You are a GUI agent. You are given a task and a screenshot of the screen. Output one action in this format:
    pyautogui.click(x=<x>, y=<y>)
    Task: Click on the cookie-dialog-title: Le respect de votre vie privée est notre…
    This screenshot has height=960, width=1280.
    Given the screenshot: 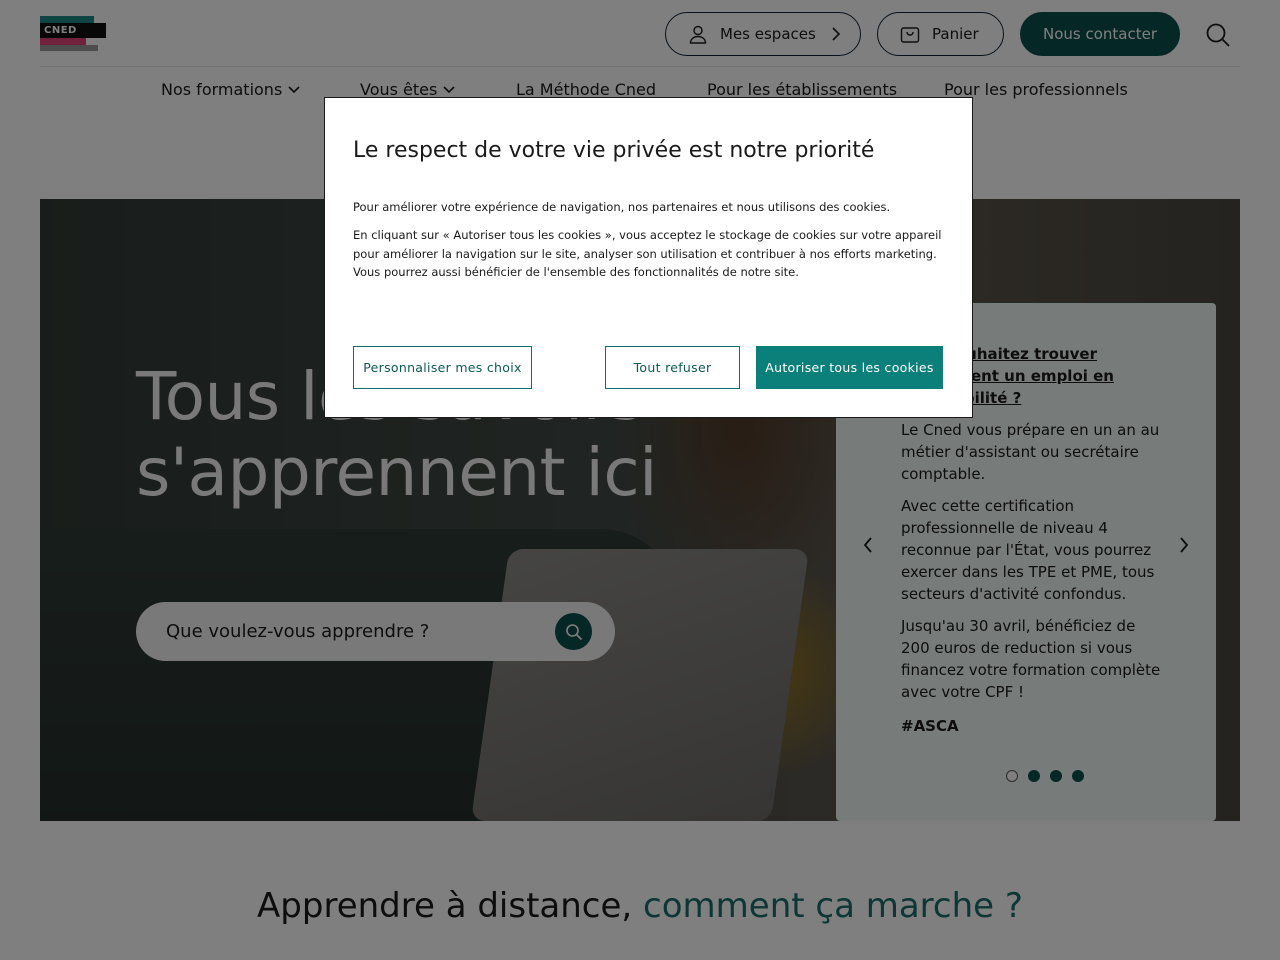 What is the action you would take?
    pyautogui.click(x=614, y=150)
    